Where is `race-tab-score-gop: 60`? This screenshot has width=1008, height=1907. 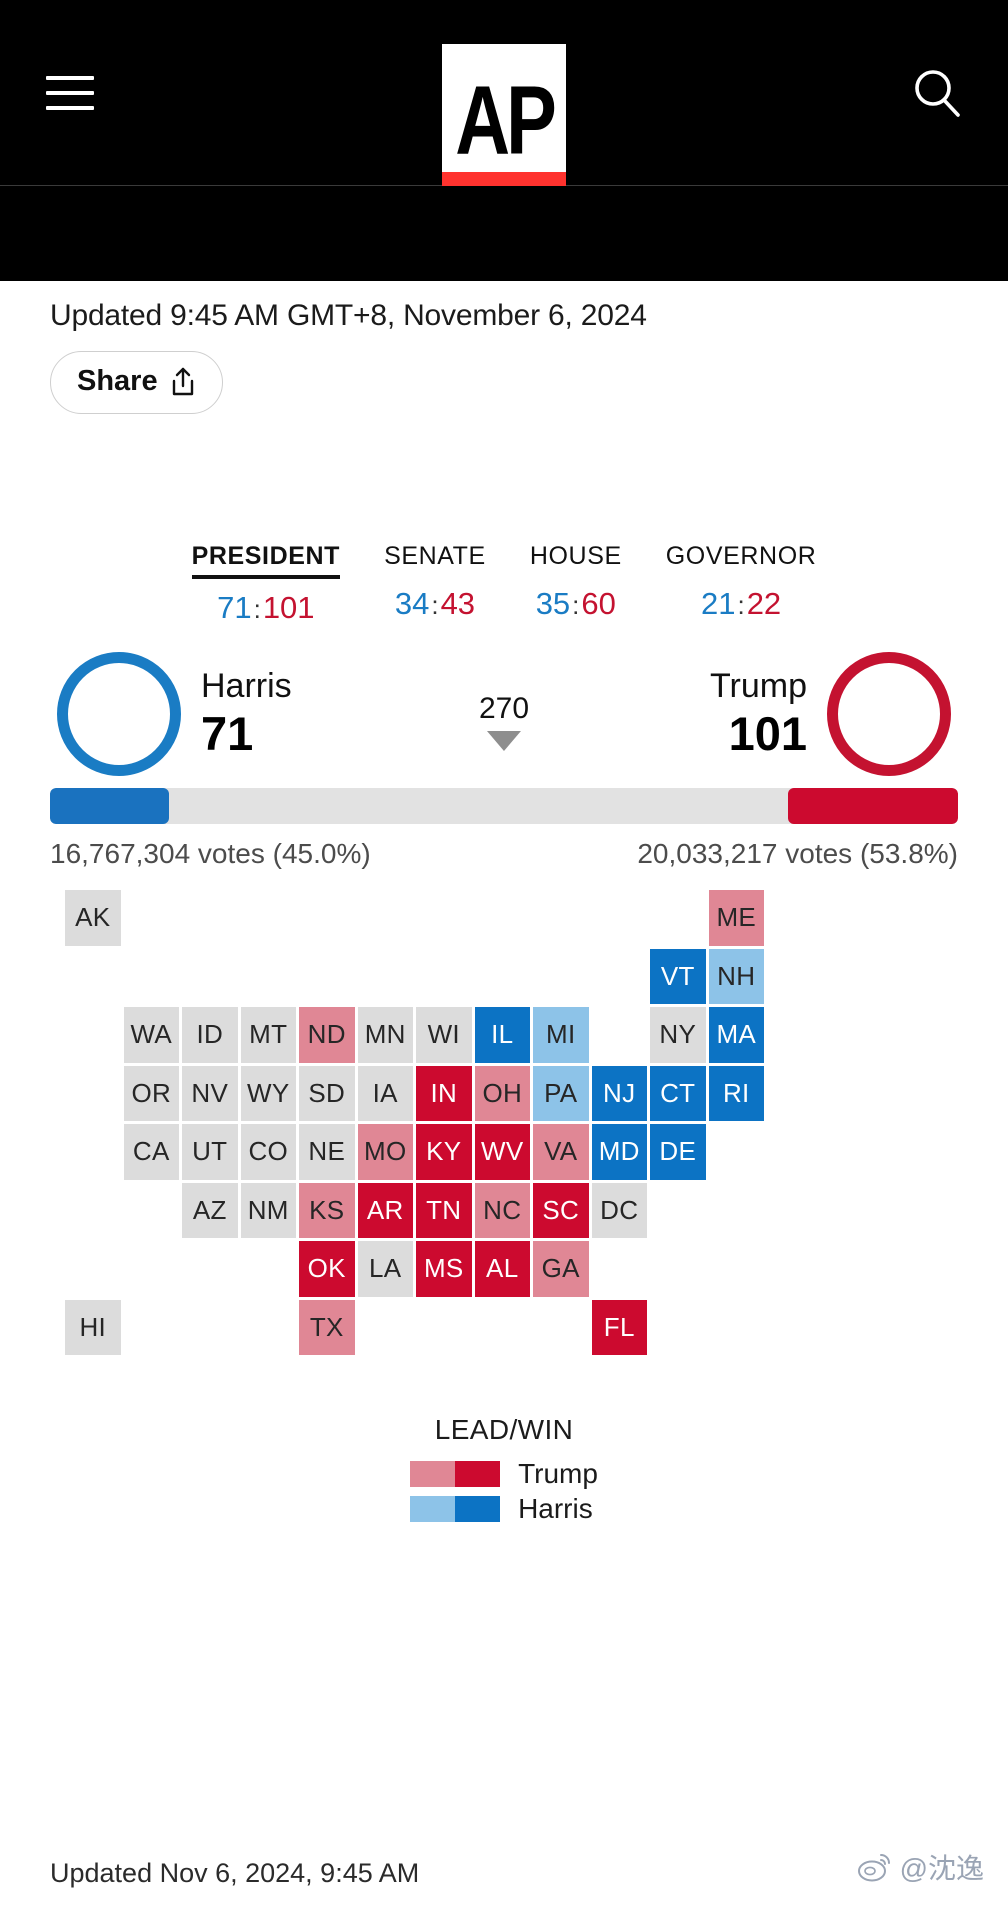
race-tab-score-gop: 60 is located at coordinates (598, 603).